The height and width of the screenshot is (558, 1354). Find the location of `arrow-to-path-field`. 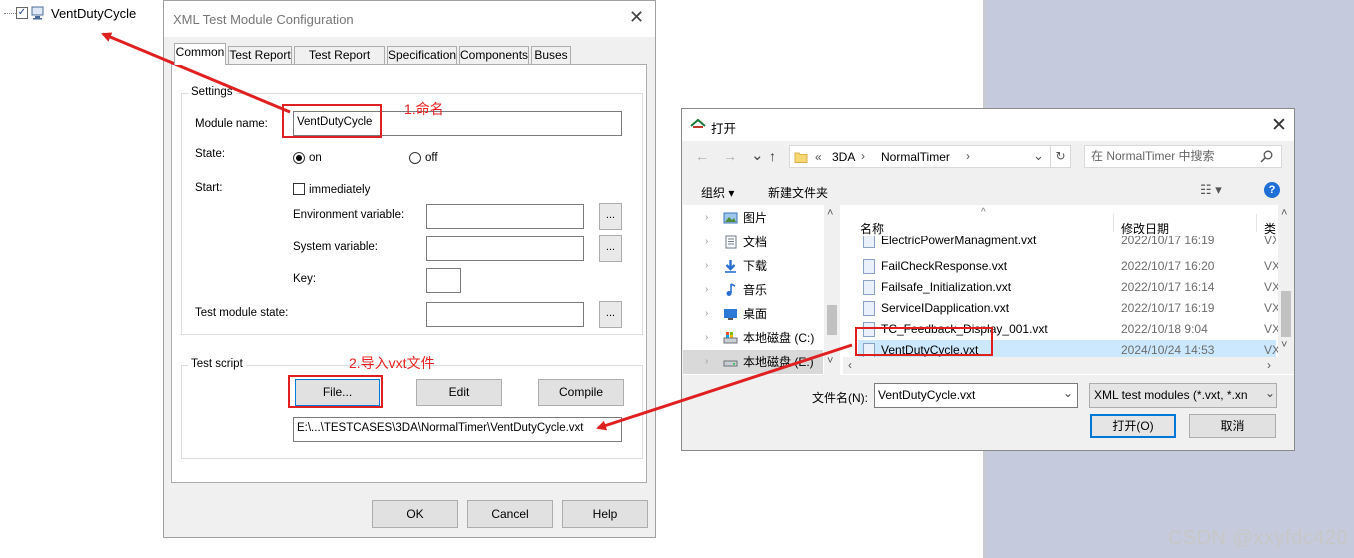

arrow-to-path-field is located at coordinates (724, 387).